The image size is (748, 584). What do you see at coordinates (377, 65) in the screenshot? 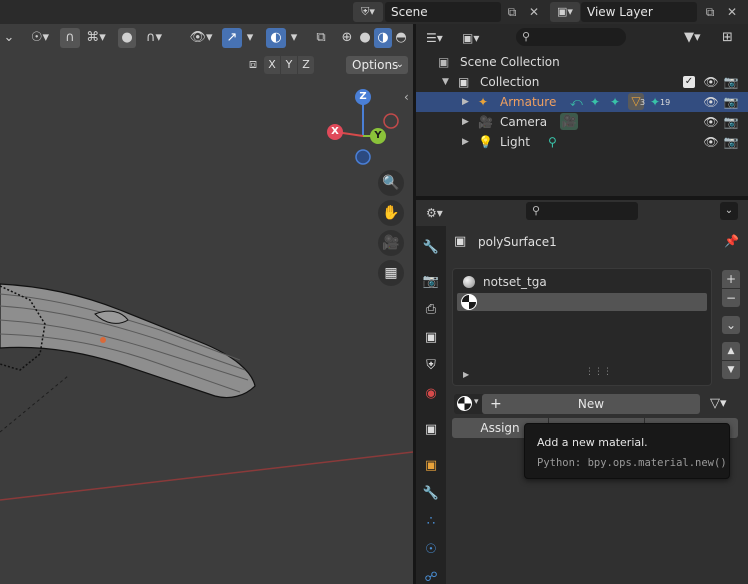
I see `options-dropdown: Options ⌄` at bounding box center [377, 65].